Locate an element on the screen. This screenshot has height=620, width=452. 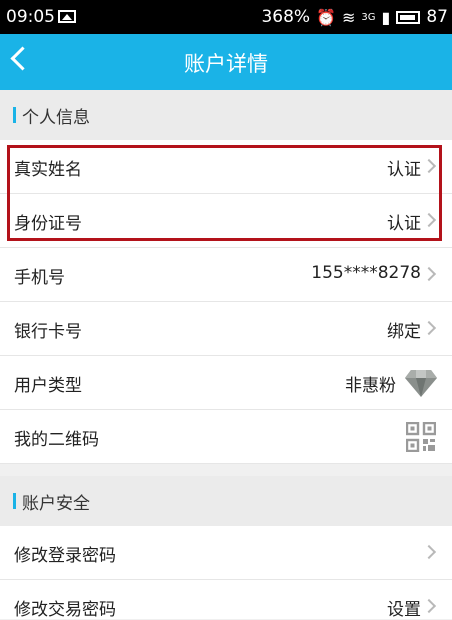
row-label: 真实姓名 is located at coordinates (48, 170).